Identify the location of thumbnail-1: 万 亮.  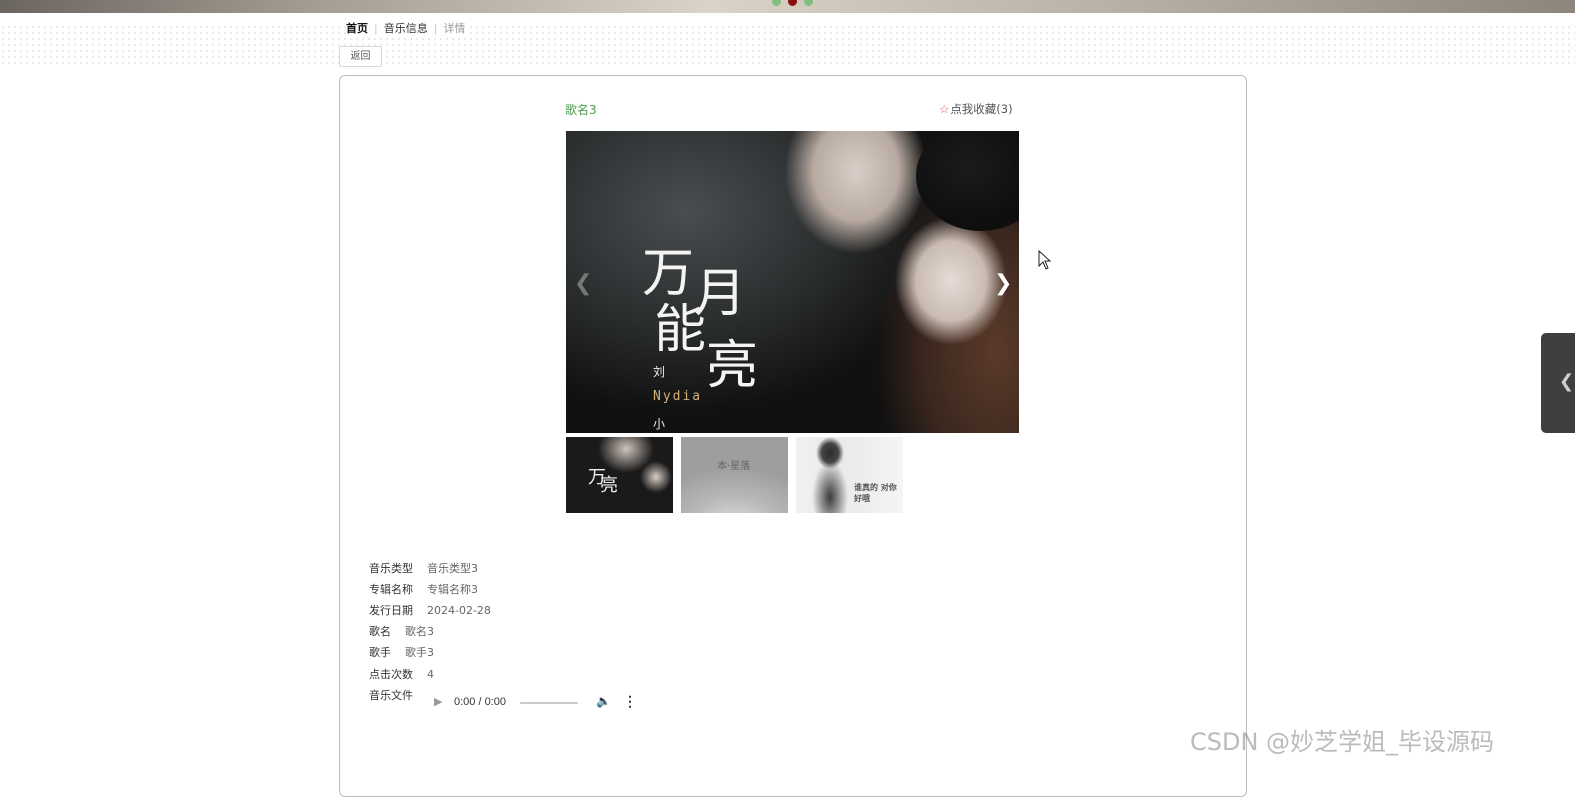
(619, 475).